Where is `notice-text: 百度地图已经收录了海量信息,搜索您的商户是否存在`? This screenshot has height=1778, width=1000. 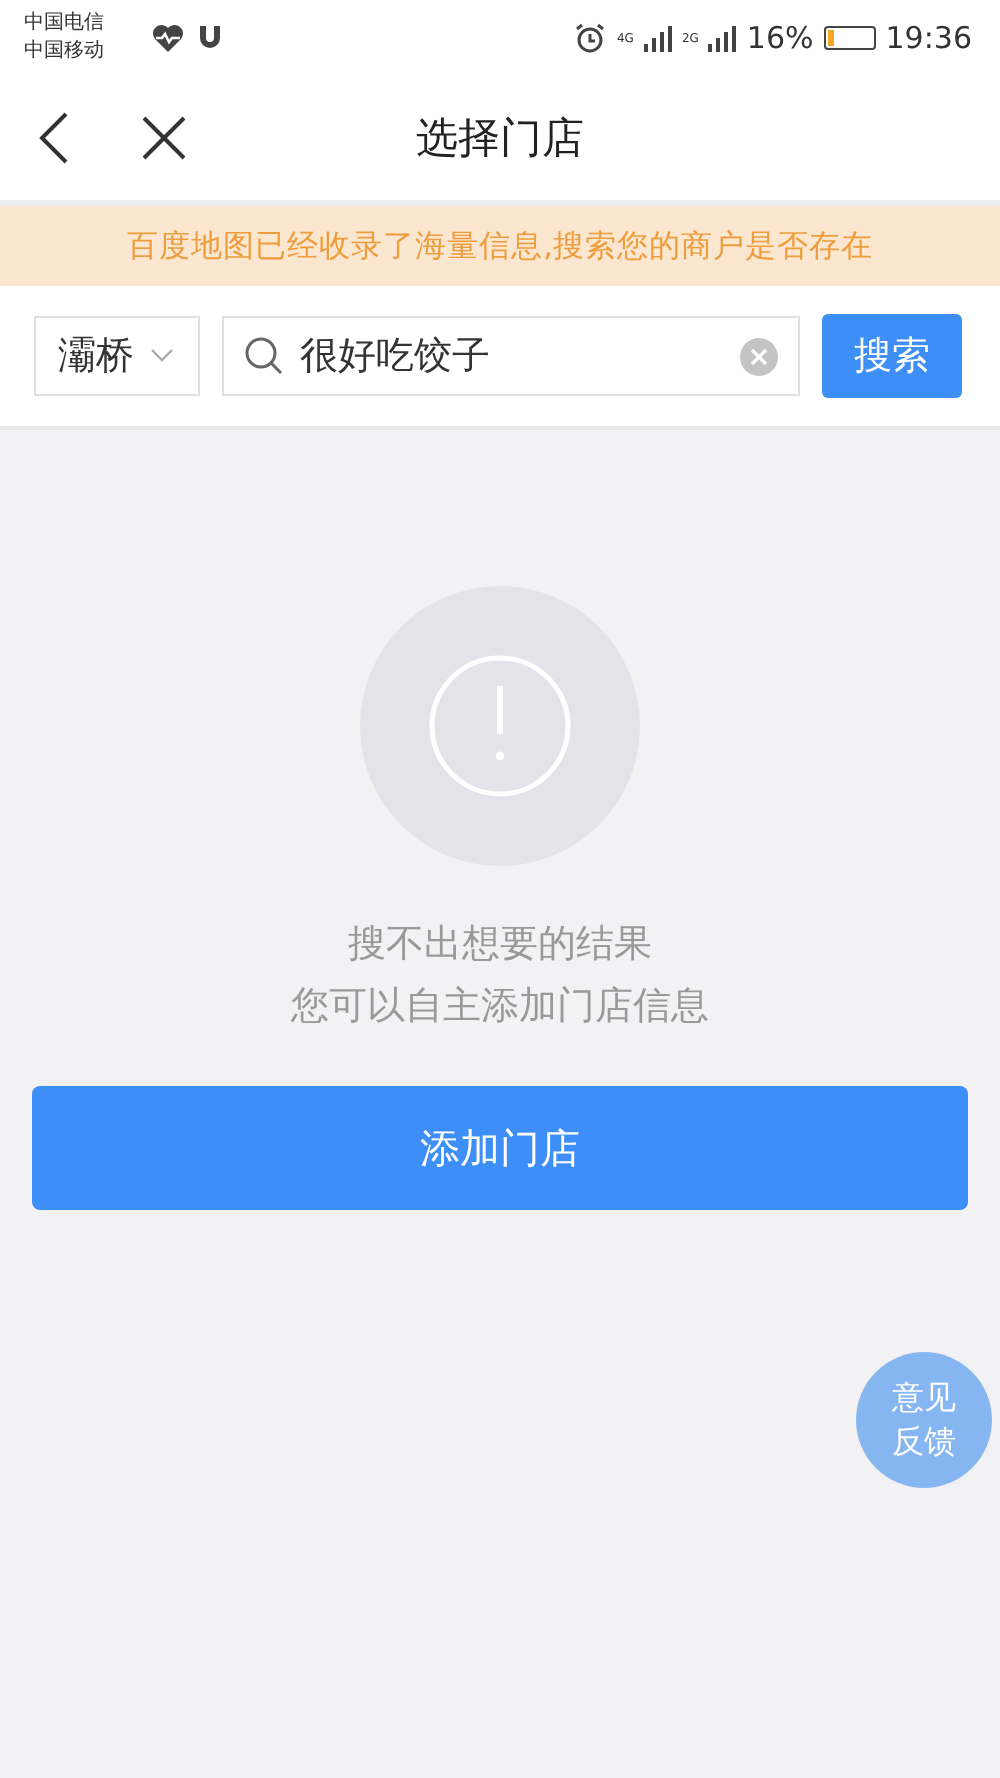
notice-text: 百度地图已经收录了海量信息,搜索您的商户是否存在 is located at coordinates (500, 246).